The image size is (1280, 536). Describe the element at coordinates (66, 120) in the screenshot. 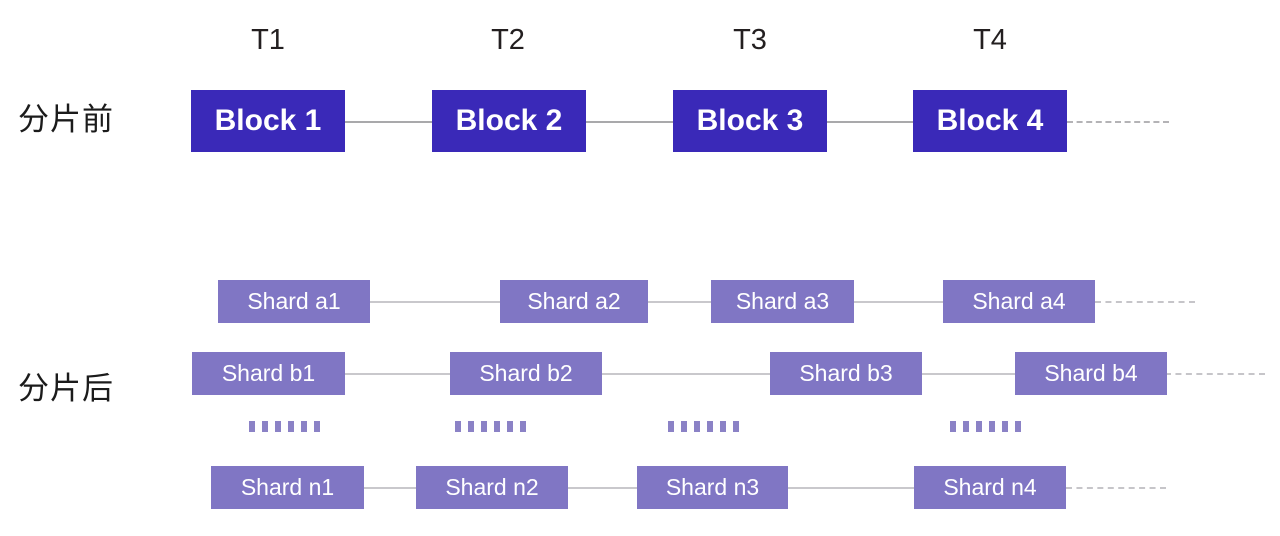

I see `row-label-before-sharding: 分片前` at that location.